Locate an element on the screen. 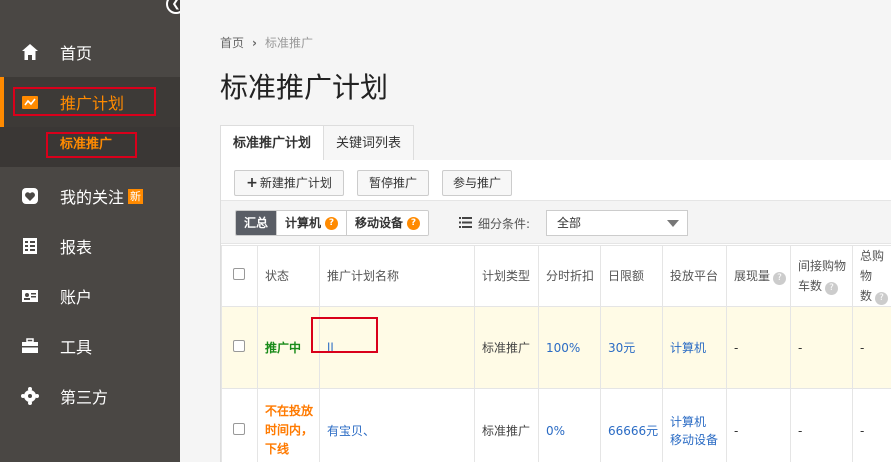  new-plan-button: + 新建推广计划 is located at coordinates (289, 183).